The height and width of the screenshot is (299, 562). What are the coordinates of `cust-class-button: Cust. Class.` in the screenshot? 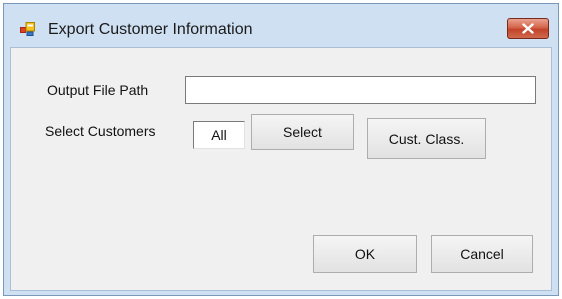 It's located at (426, 138).